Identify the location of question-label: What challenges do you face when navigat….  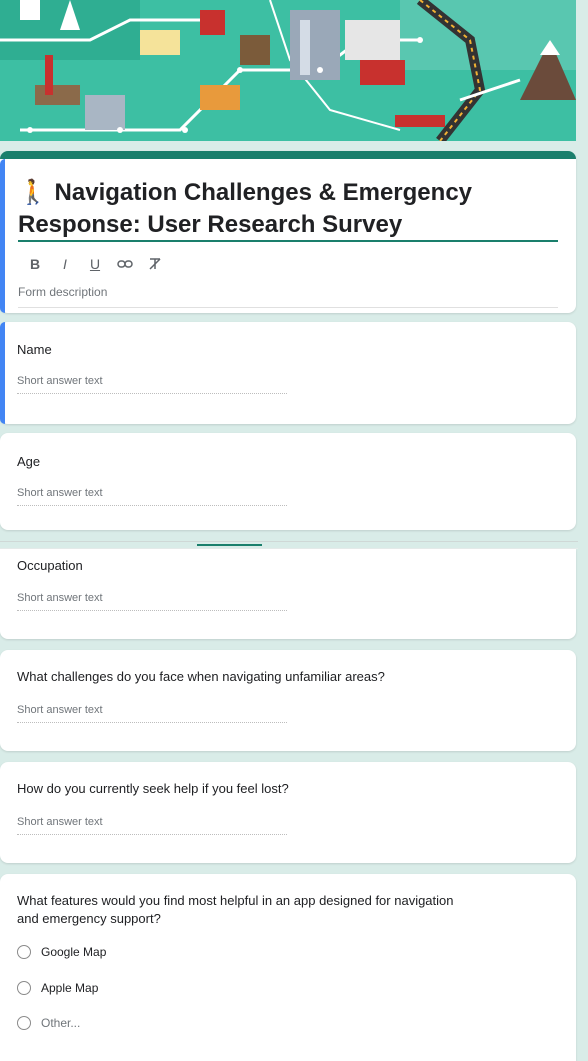
(201, 676).